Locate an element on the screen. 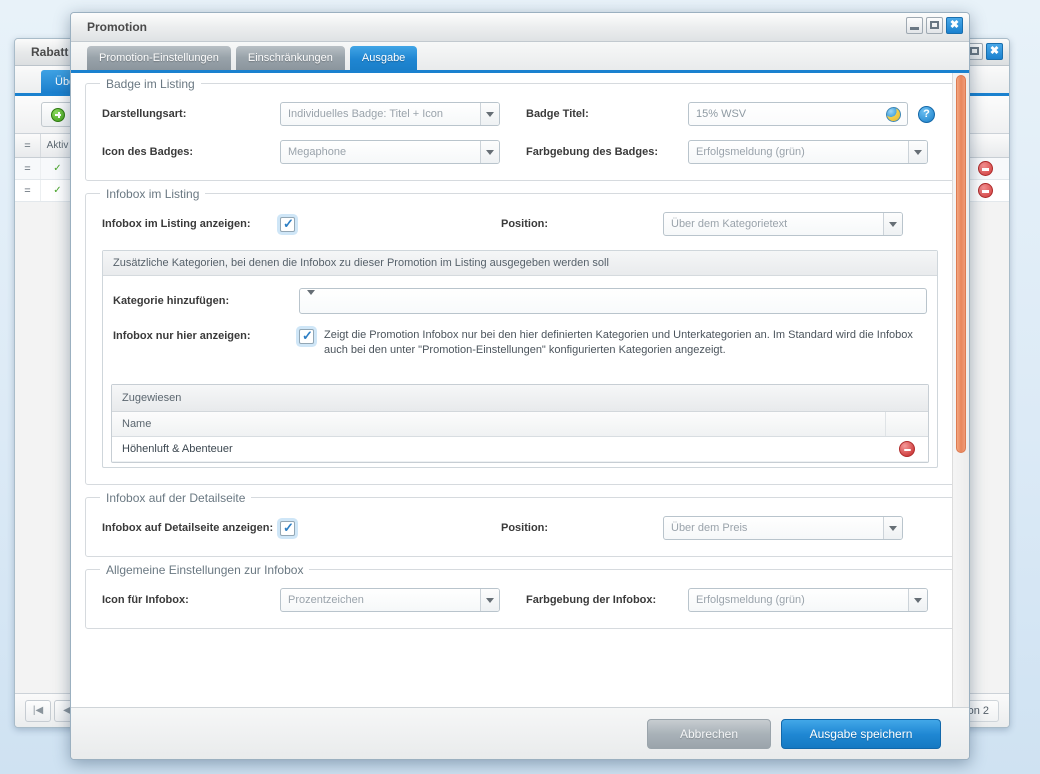 Image resolution: width=1040 pixels, height=774 pixels. background-window-title: Rabatt is located at coordinates (50, 52).